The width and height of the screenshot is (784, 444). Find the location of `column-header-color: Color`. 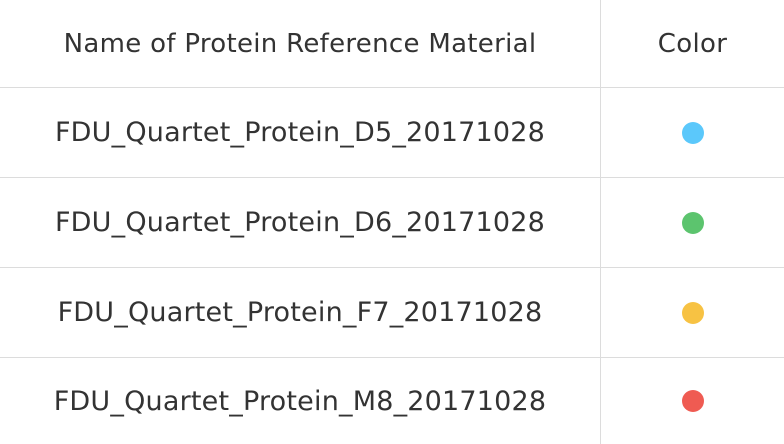

column-header-color: Color is located at coordinates (692, 43).